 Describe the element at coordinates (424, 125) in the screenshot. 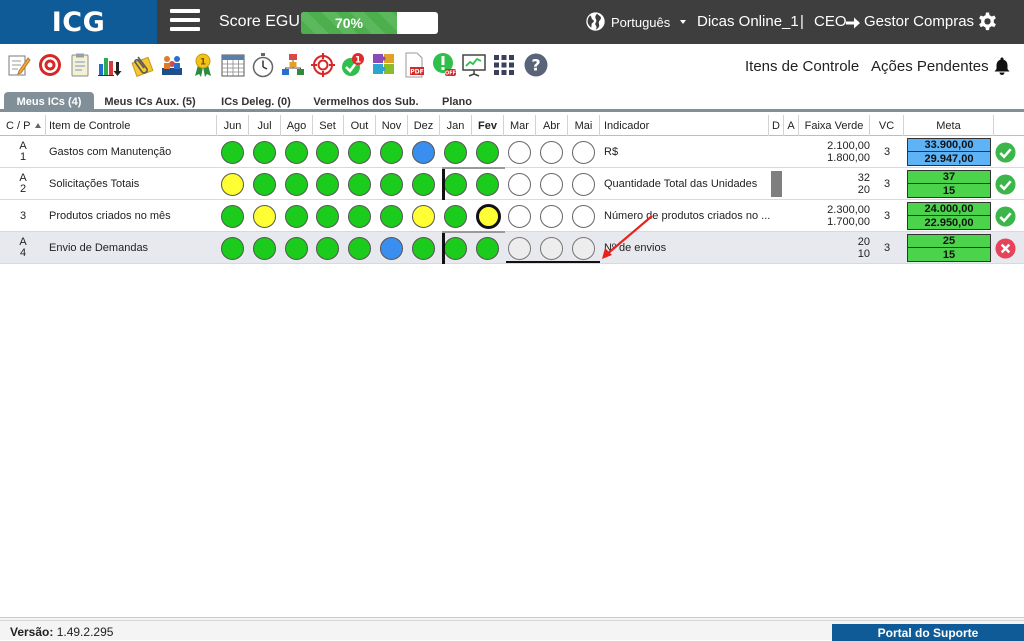

I see `col-header-month-dez: Dez` at that location.